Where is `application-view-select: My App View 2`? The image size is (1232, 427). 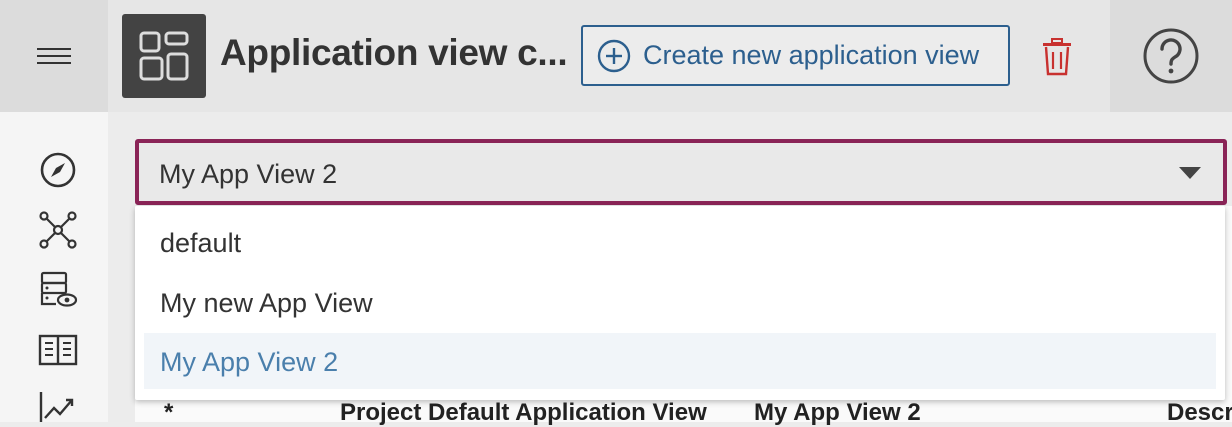
application-view-select: My App View 2 is located at coordinates (681, 172).